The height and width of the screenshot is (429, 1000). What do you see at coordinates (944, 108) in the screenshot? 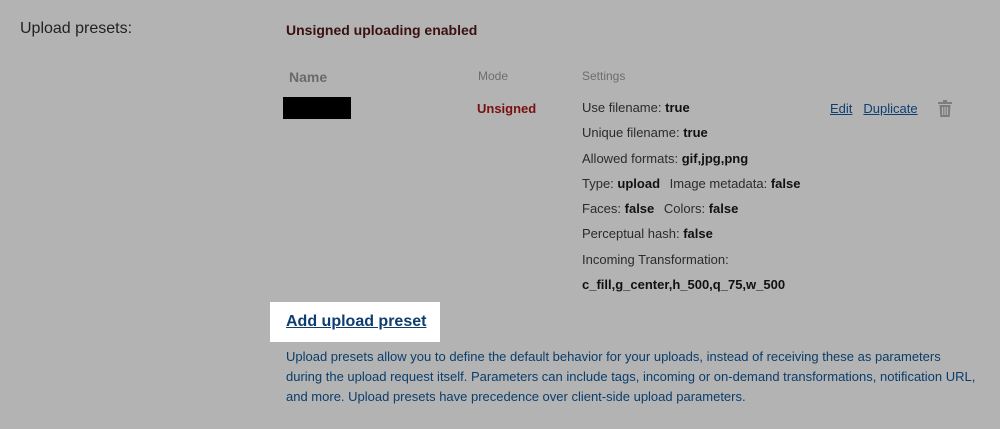
I see `trash-icon` at bounding box center [944, 108].